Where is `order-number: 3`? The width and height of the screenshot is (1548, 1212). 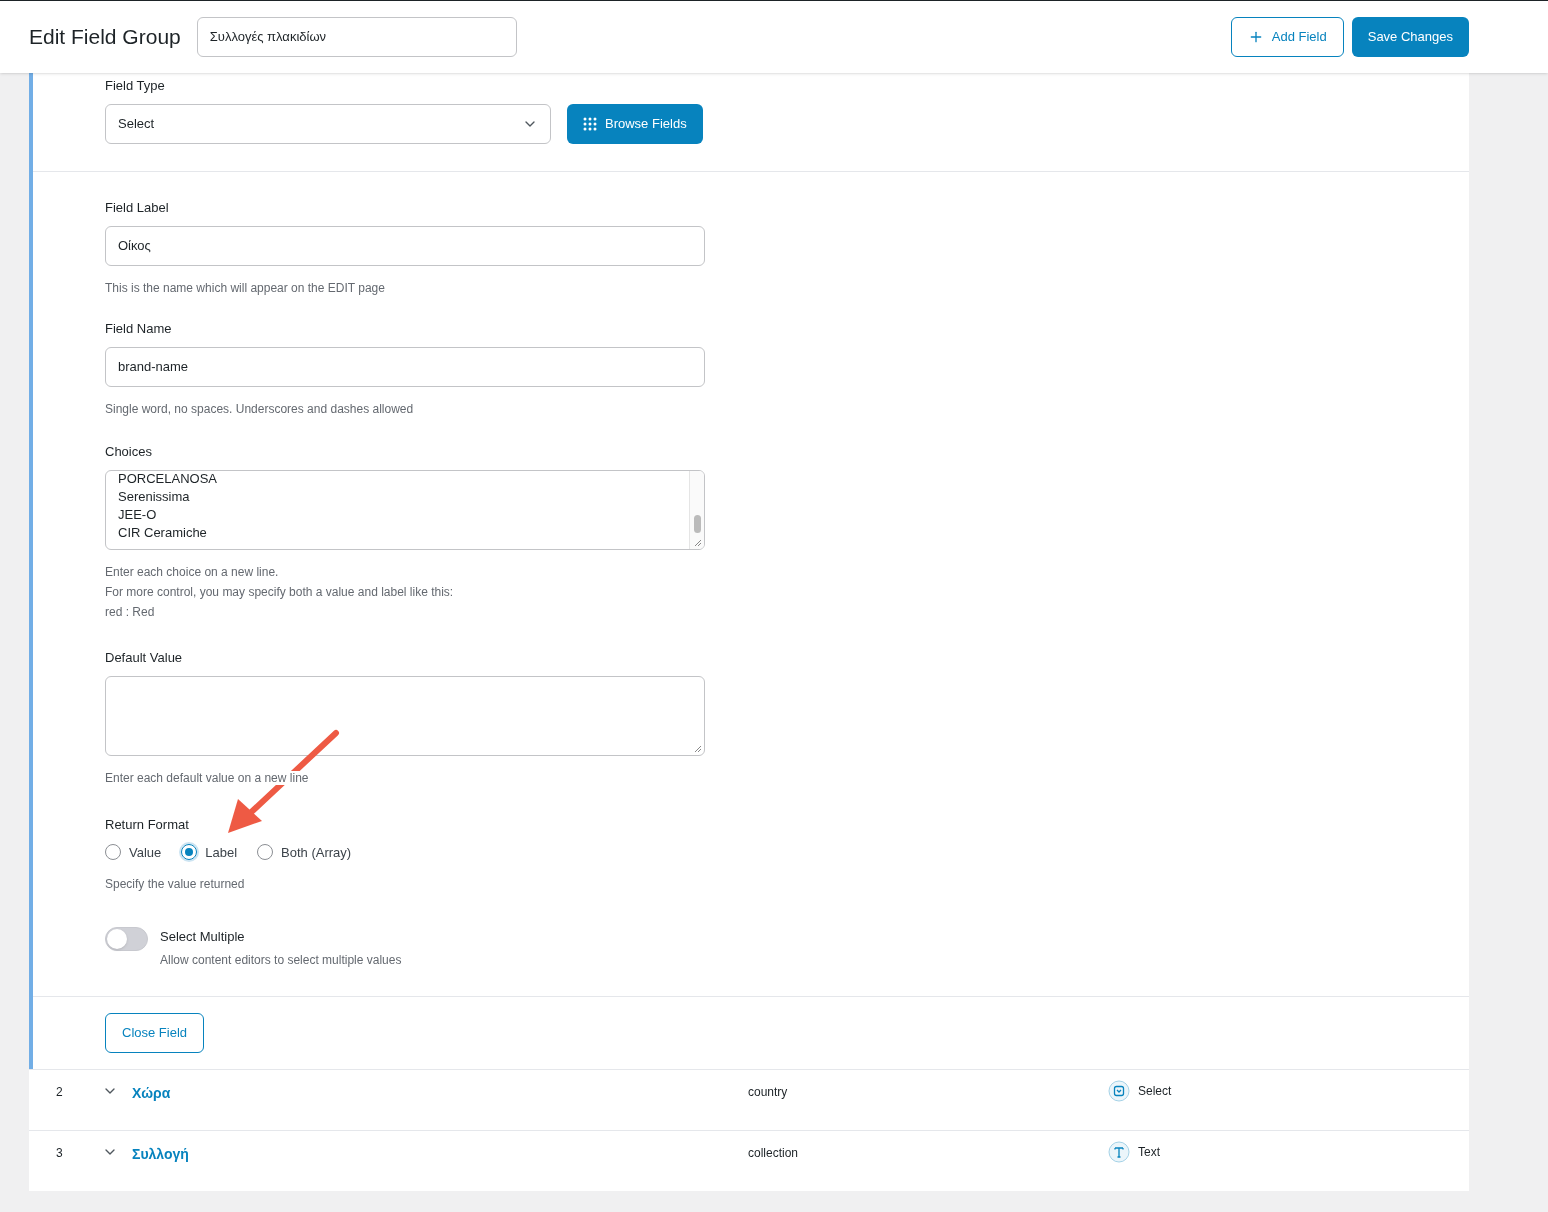
order-number: 3 is located at coordinates (59, 1153).